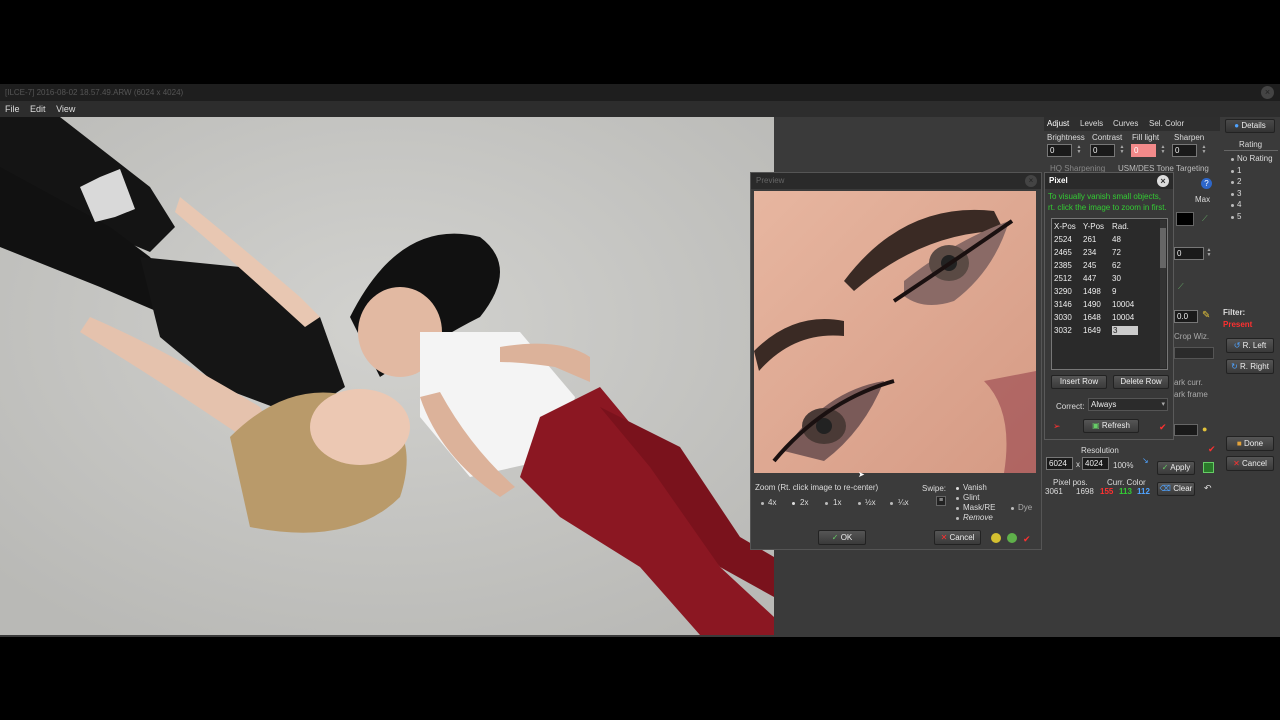 This screenshot has width=1280, height=720. I want to click on cell-y: 1490, so click(1097, 304).